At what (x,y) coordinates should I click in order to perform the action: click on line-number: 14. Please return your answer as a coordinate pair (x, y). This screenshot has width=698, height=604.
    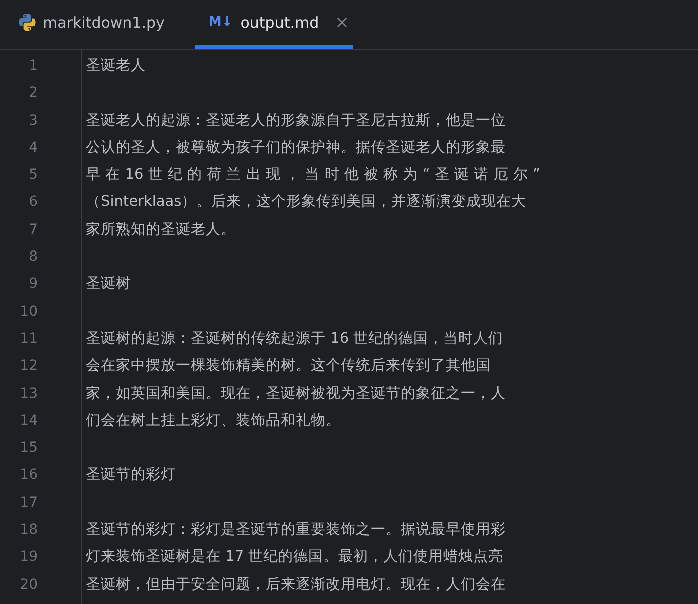
    Looking at the image, I should click on (29, 420).